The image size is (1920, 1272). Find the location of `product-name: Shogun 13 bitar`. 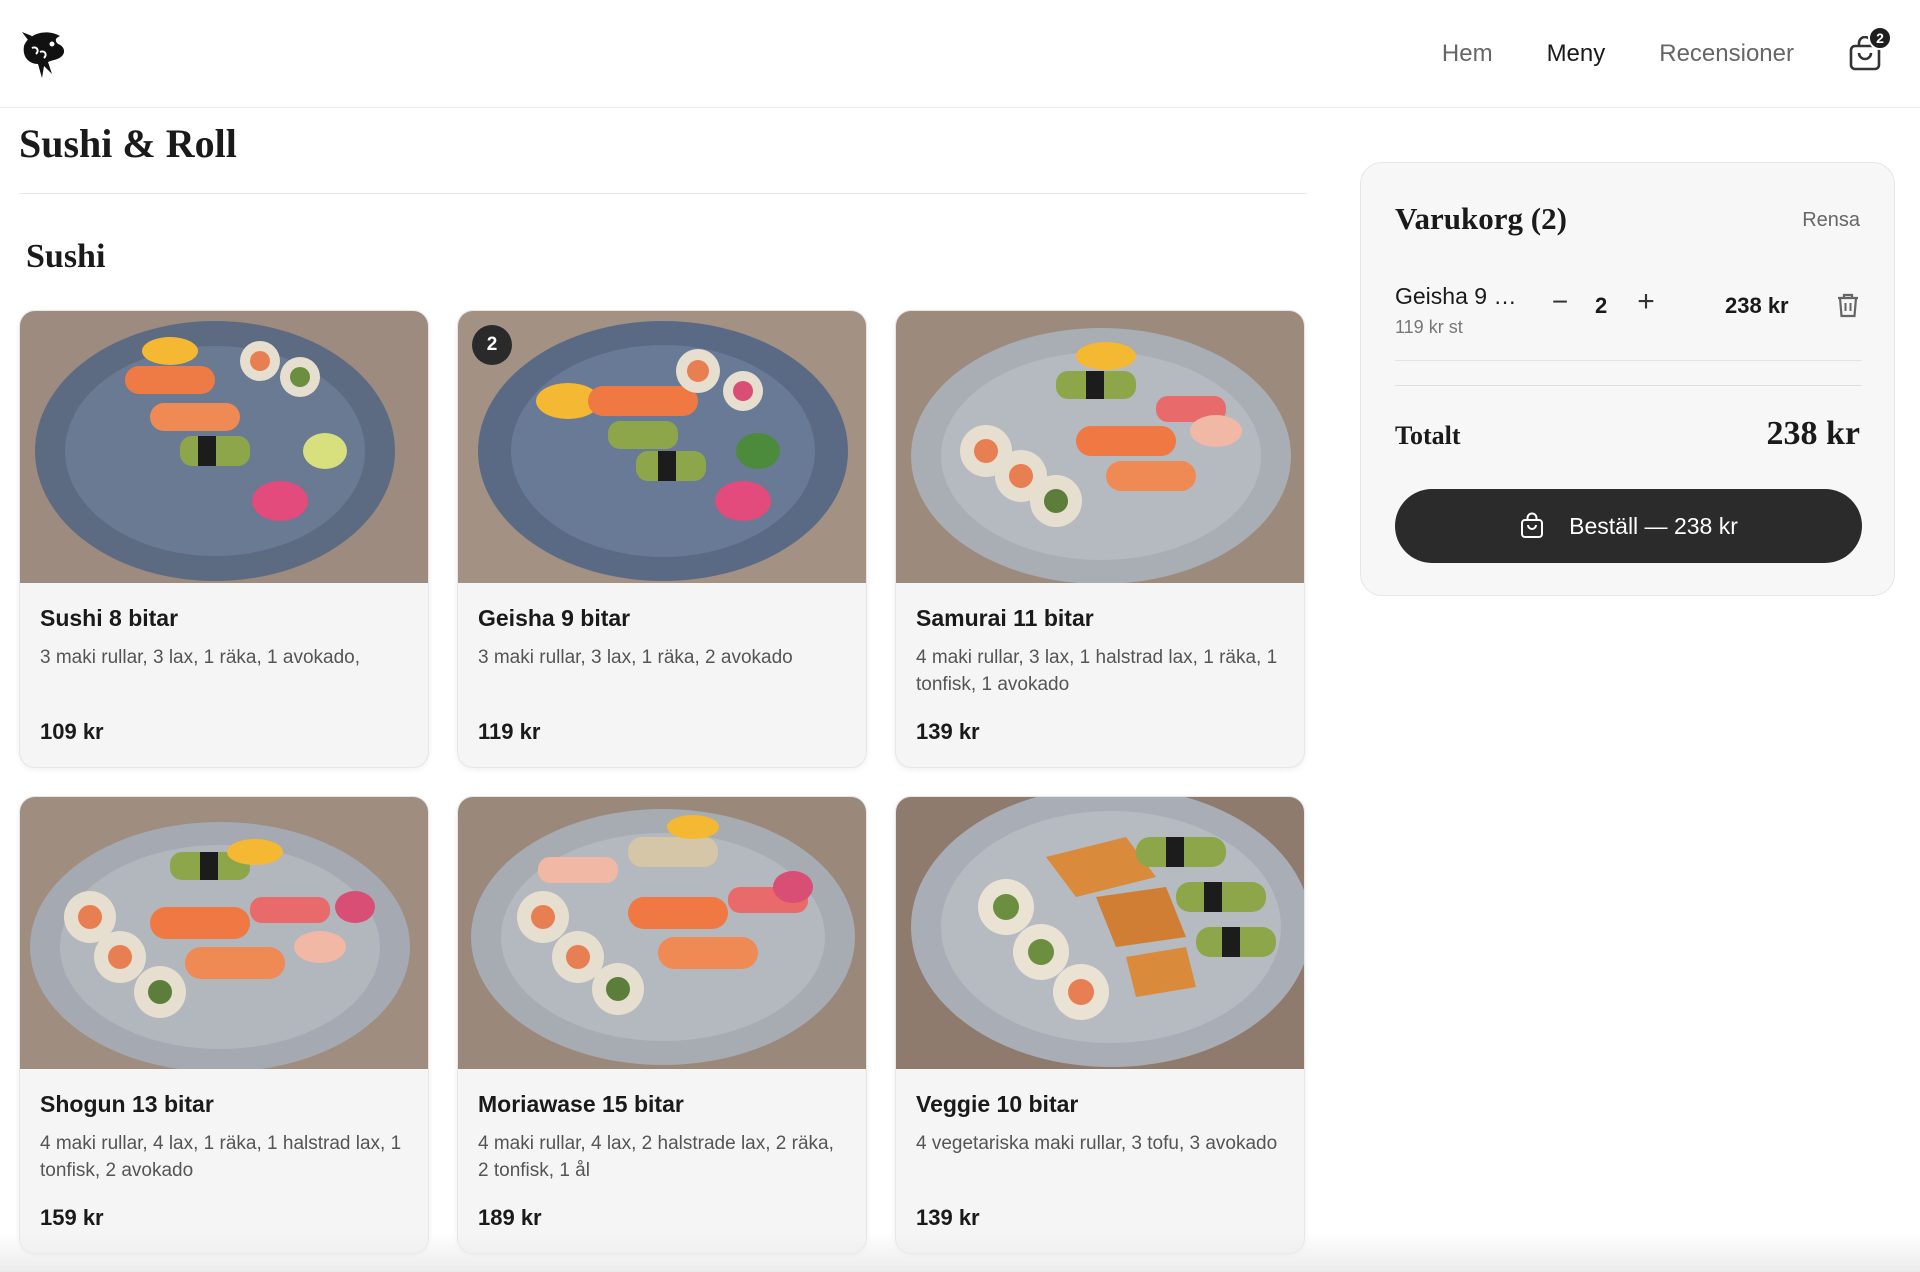

product-name: Shogun 13 bitar is located at coordinates (127, 1104).